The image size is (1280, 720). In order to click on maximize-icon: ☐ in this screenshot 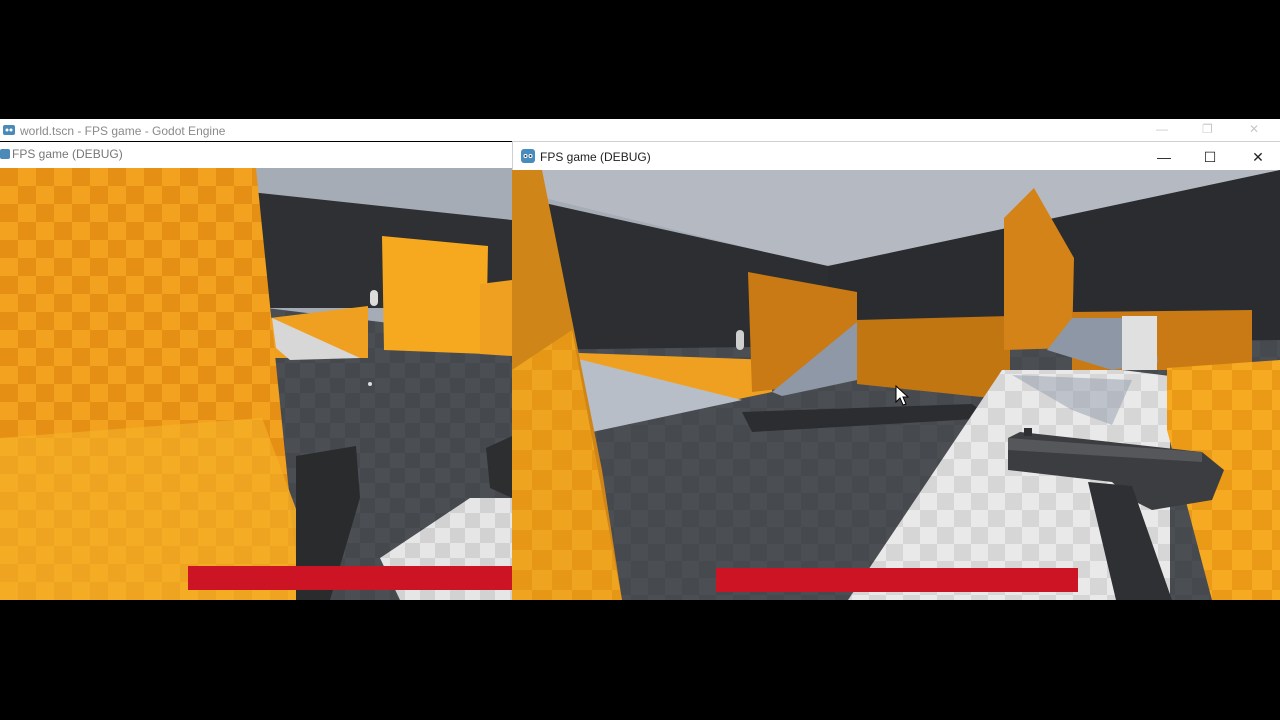, I will do `click(1210, 157)`.